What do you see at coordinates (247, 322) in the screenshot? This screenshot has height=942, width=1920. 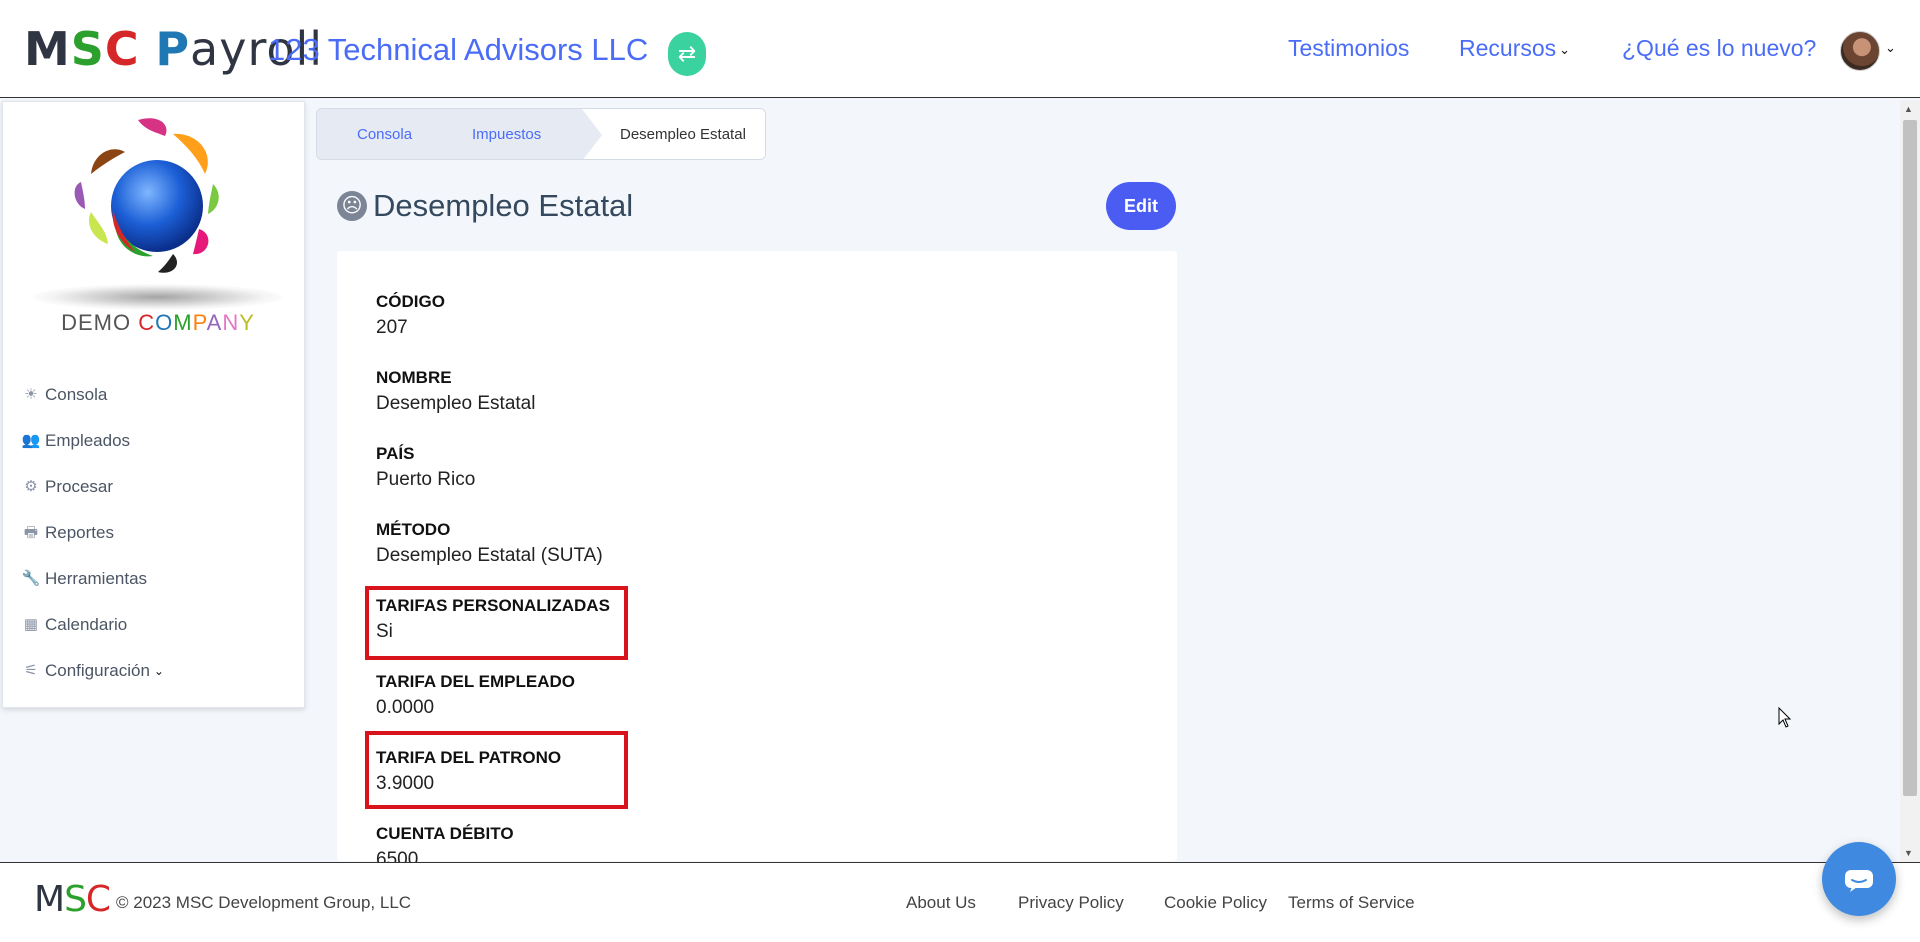 I see `logo-text-letter: Y` at bounding box center [247, 322].